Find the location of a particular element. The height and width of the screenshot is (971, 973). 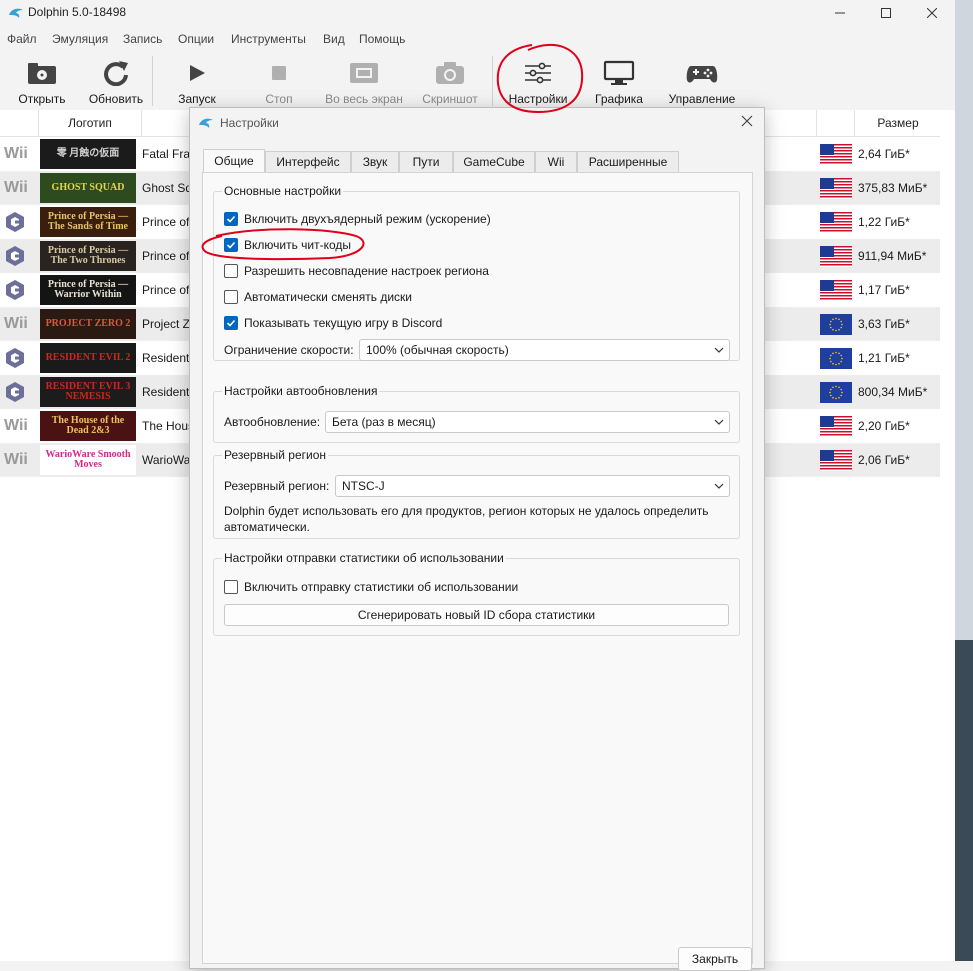

game-size: 2,06 ГиБ* is located at coordinates (884, 460).